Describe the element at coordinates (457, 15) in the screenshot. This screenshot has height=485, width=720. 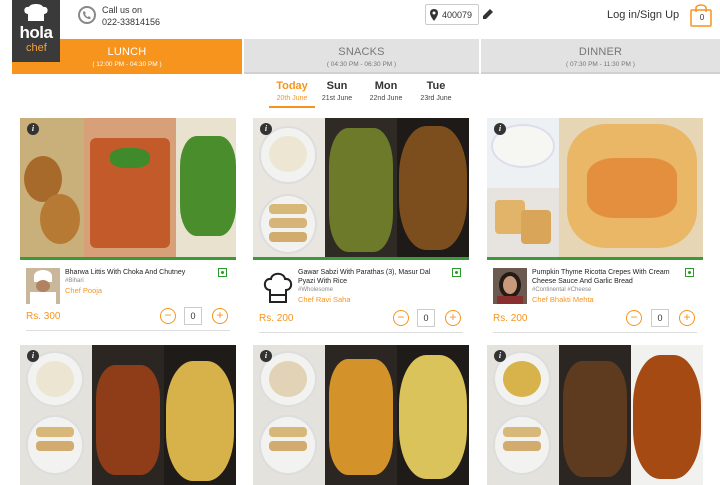
I see `pincode-value: 400079` at that location.